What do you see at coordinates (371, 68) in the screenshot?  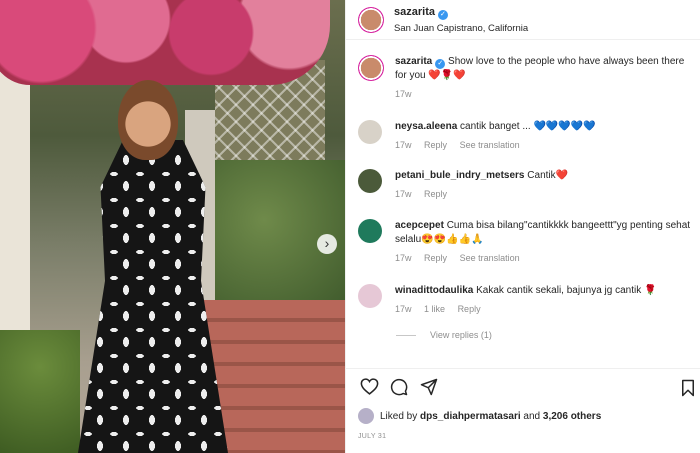 I see `caption-avatar` at bounding box center [371, 68].